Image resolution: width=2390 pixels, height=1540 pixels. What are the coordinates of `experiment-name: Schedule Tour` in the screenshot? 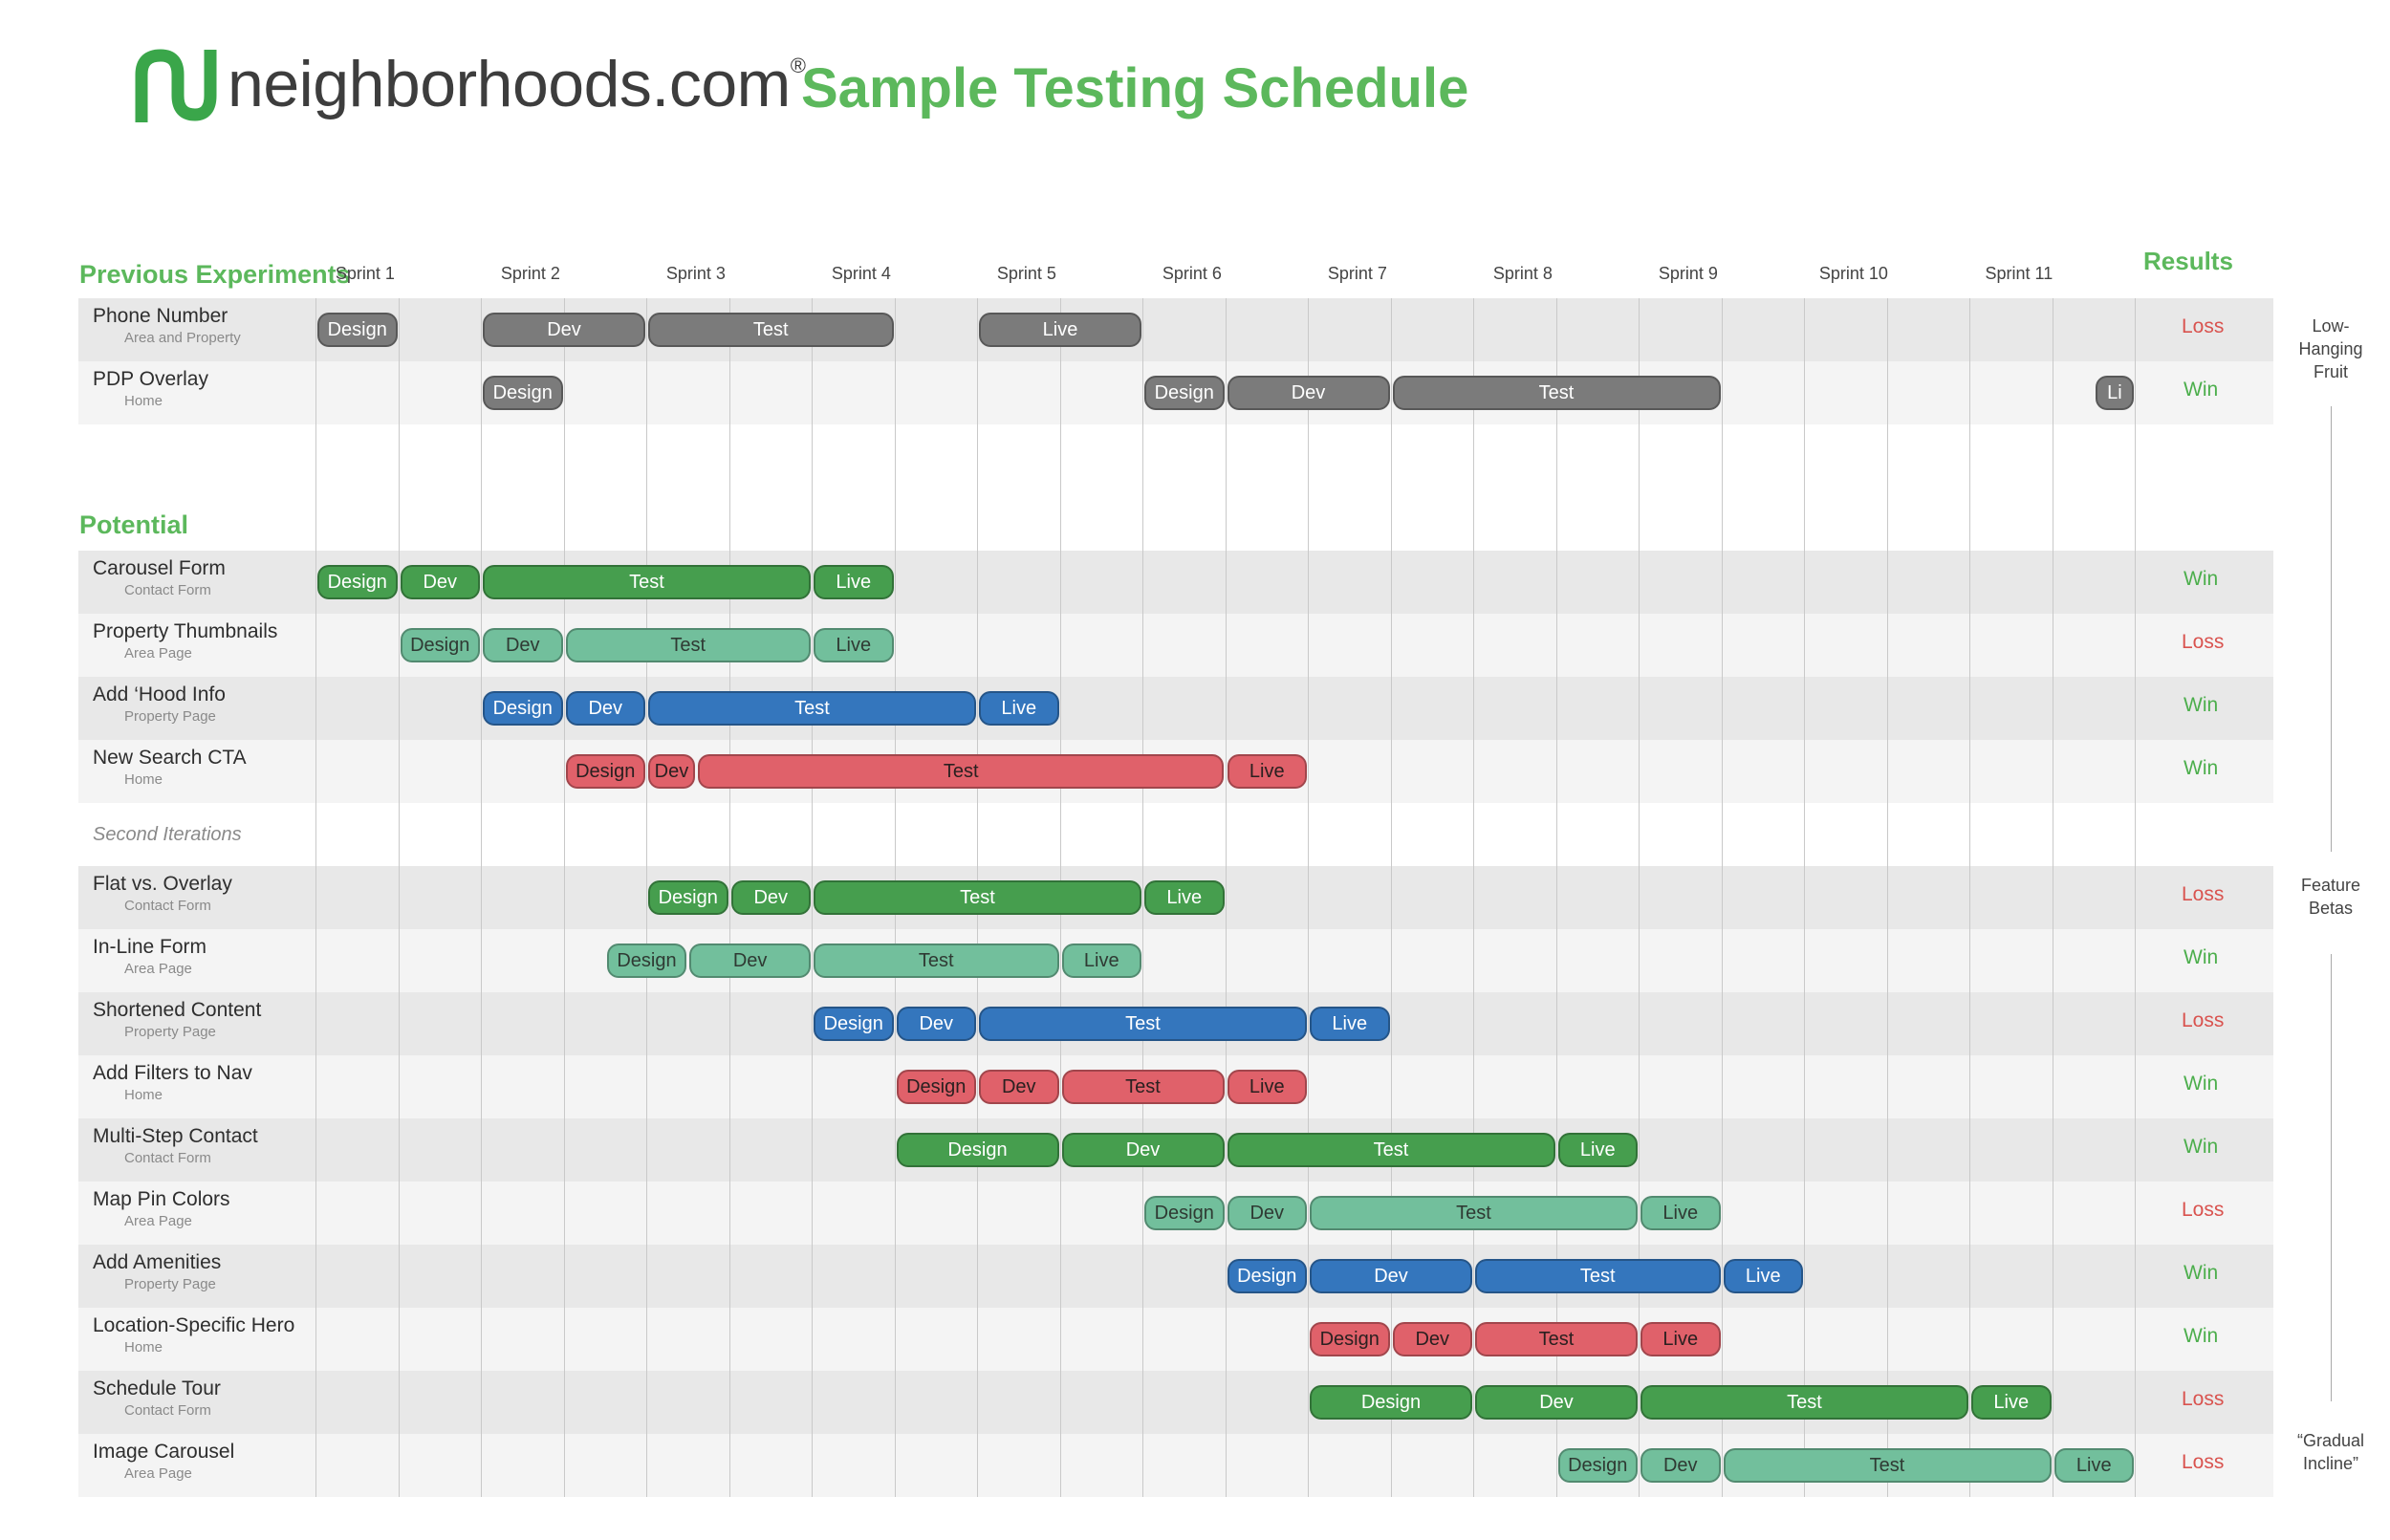 It's located at (157, 1388).